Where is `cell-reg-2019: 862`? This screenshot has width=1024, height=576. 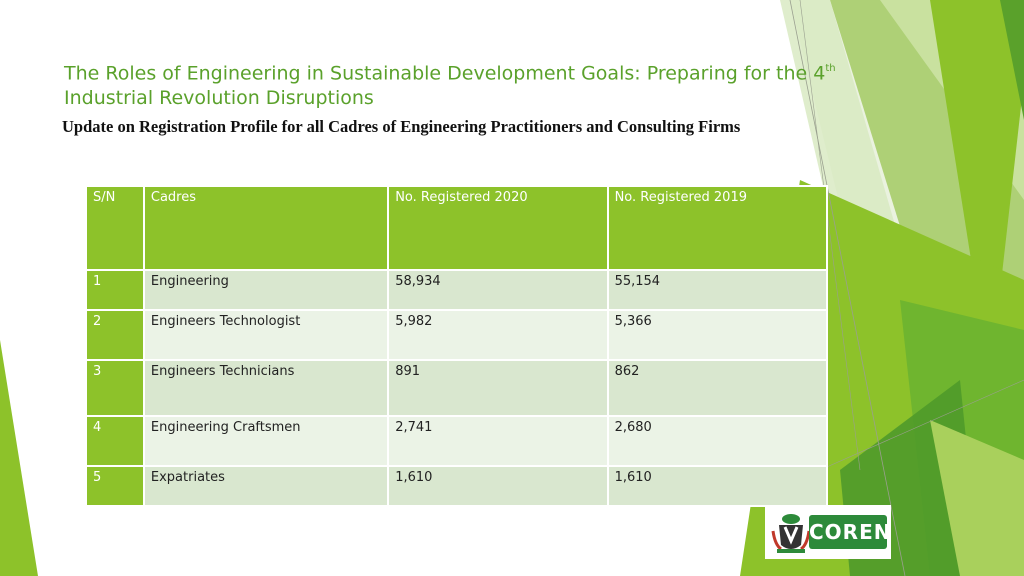
cell-reg-2019: 862 is located at coordinates (717, 388).